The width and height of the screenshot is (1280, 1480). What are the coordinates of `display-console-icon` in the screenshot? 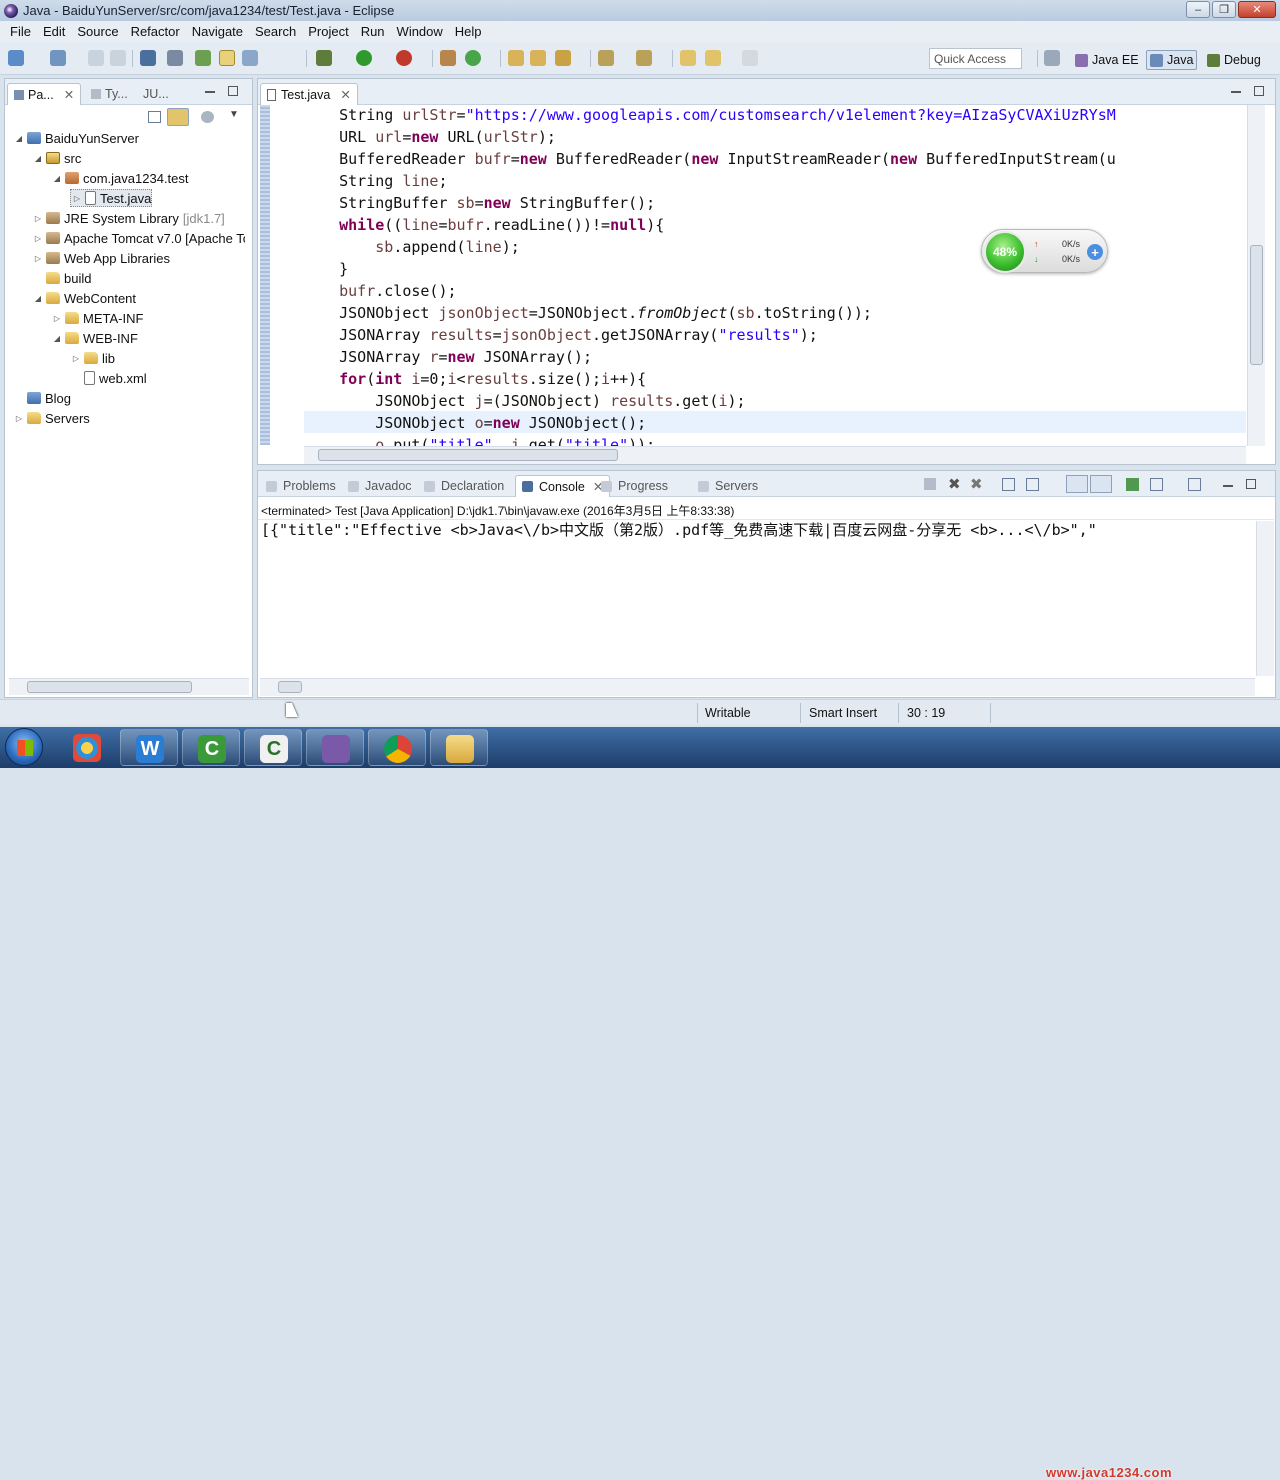 It's located at (1101, 484).